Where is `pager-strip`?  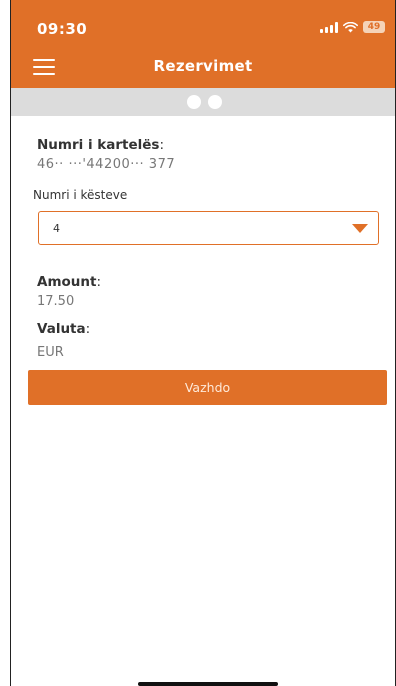 pager-strip is located at coordinates (203, 102).